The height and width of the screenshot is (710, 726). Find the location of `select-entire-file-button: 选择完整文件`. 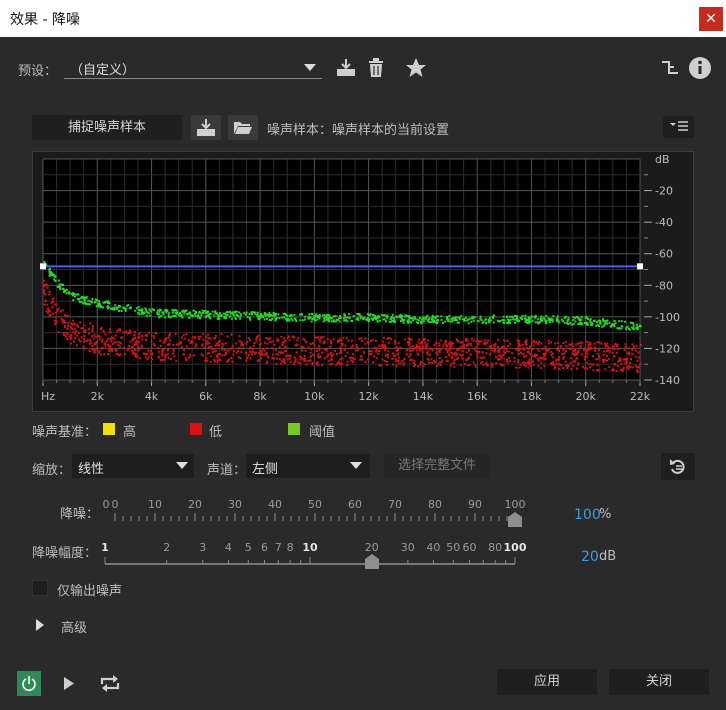

select-entire-file-button: 选择完整文件 is located at coordinates (437, 466).